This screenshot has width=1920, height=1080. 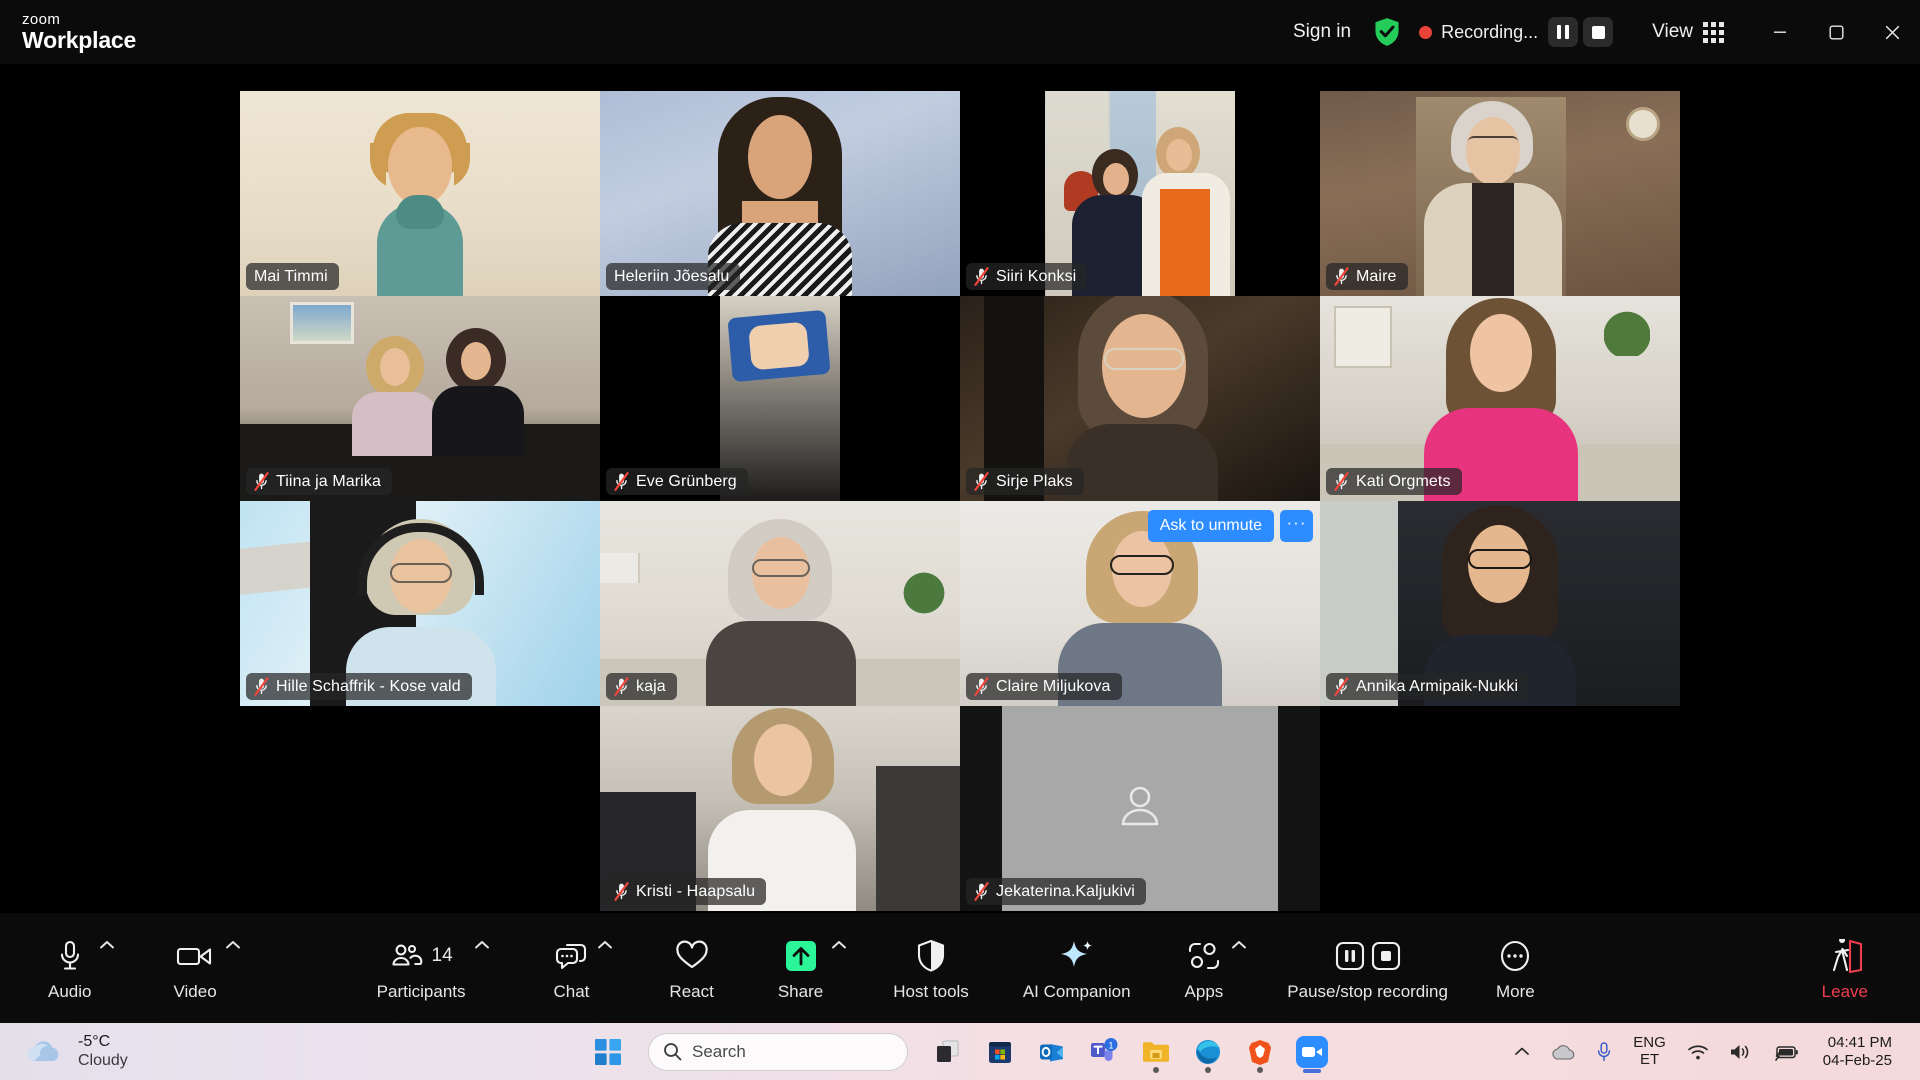 I want to click on microsoft-store-button, so click(x=1000, y=1052).